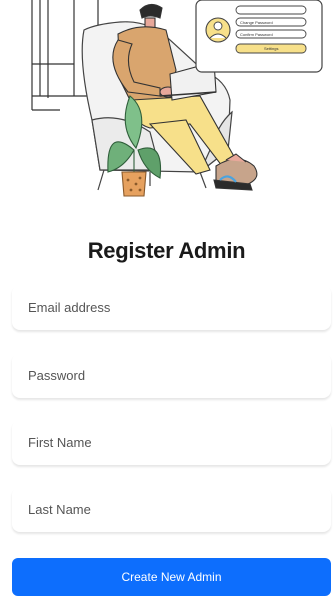  Describe the element at coordinates (271, 48) in the screenshot. I see `card-settings-text: Settings` at that location.